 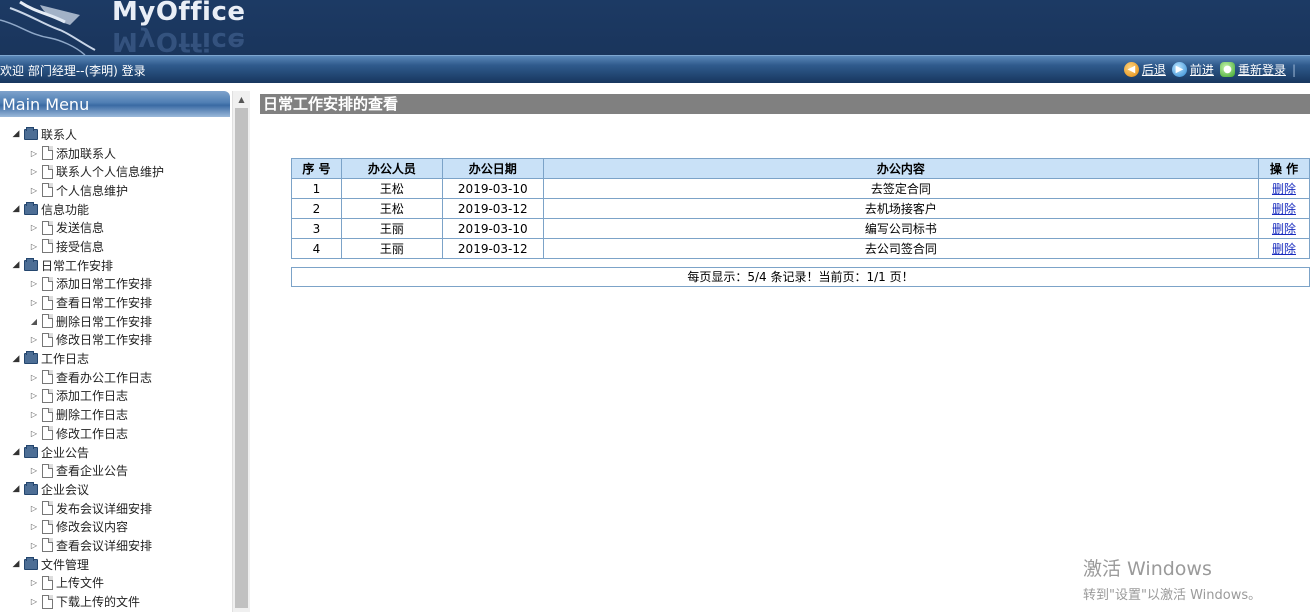 I want to click on column-header-action: 操 作, so click(x=1284, y=168).